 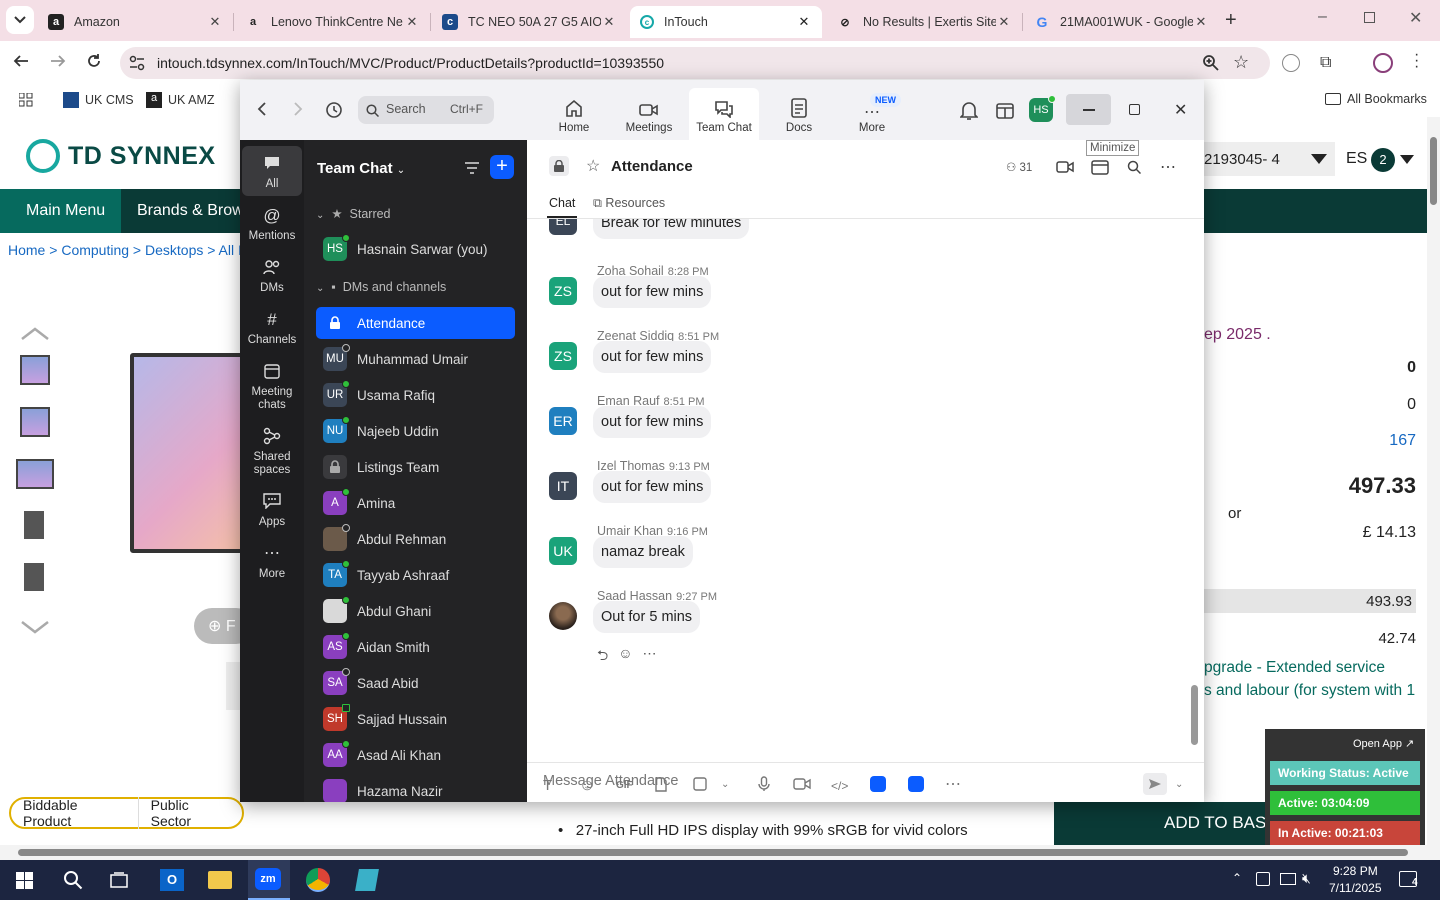 What do you see at coordinates (180, 100) in the screenshot?
I see `bookmark-uk-amz: a UK AMZ` at bounding box center [180, 100].